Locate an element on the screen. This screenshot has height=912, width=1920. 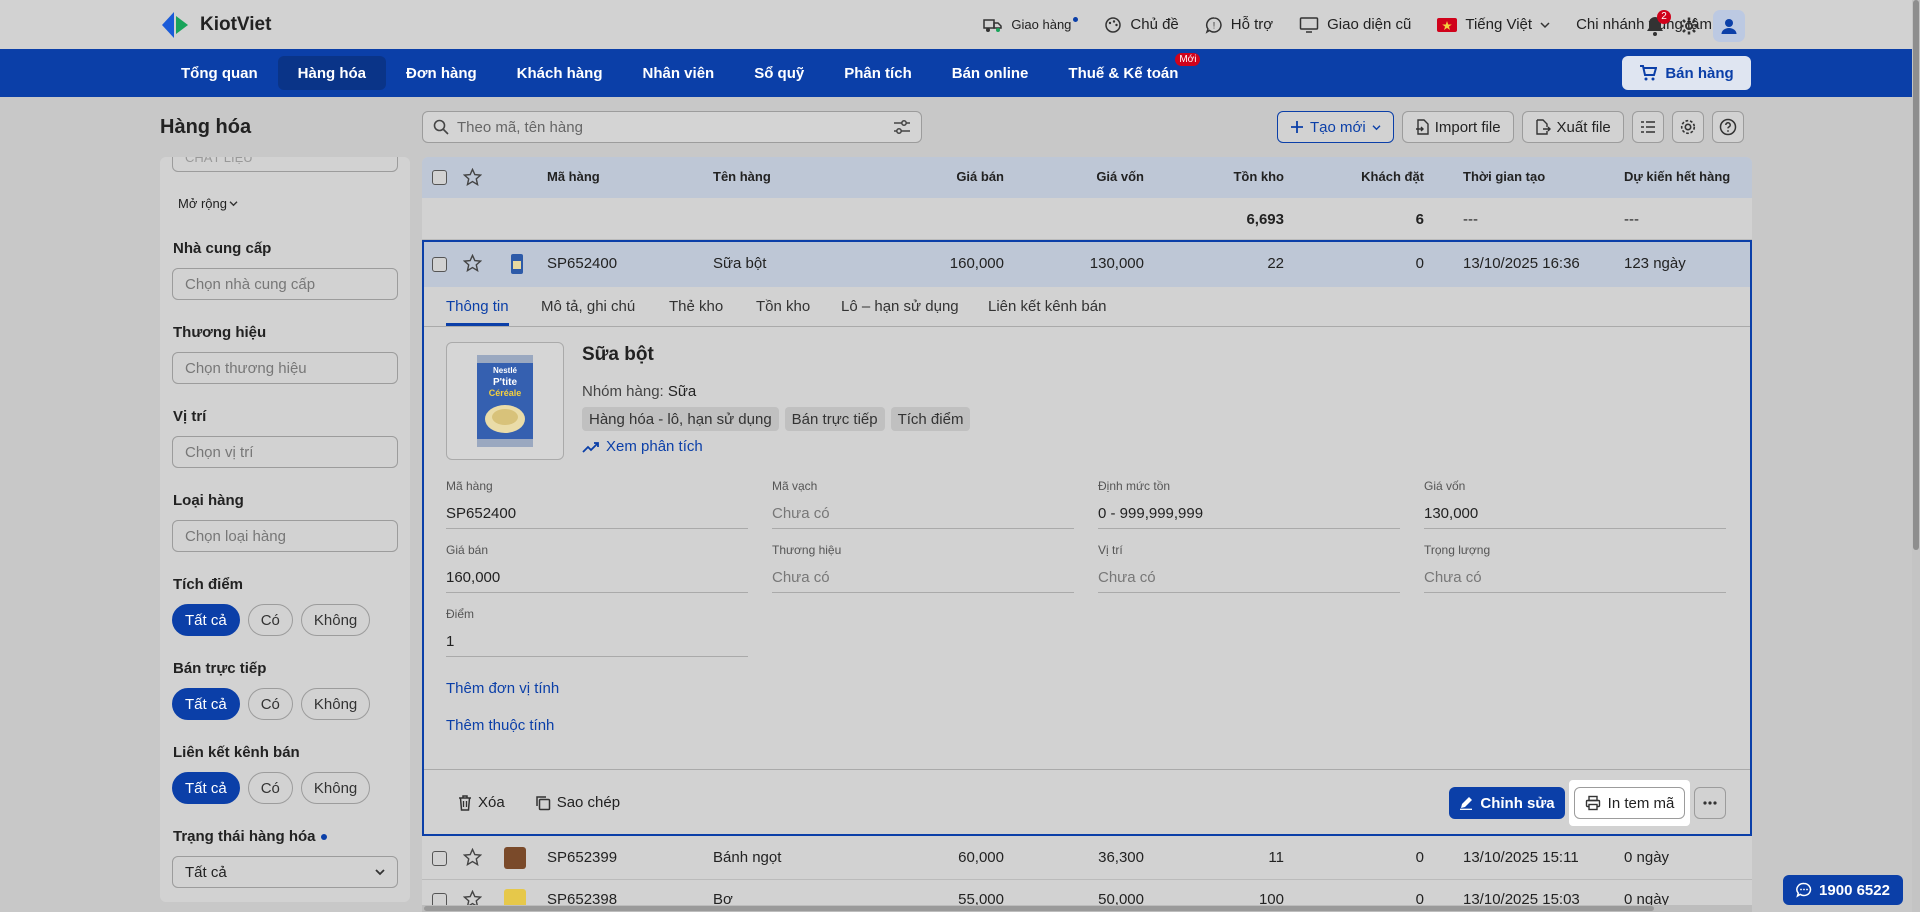
copy-button: Sao chép is located at coordinates (577, 802).